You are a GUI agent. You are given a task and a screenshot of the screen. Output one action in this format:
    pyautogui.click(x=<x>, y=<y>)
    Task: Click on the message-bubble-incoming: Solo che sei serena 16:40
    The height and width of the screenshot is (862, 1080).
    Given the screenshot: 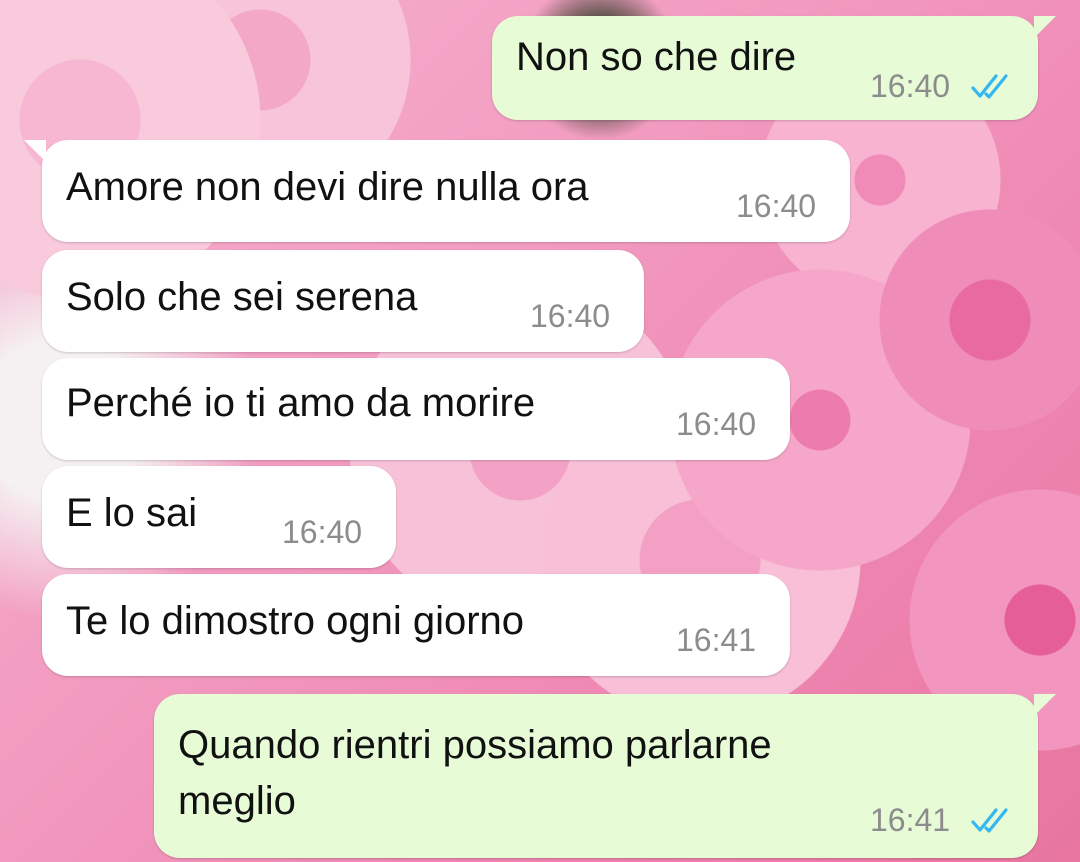 What is the action you would take?
    pyautogui.click(x=343, y=301)
    